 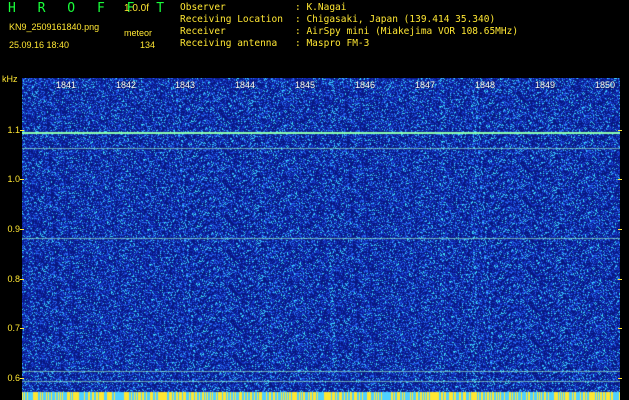 What do you see at coordinates (13, 378) in the screenshot?
I see `y-tick-label: 0.6` at bounding box center [13, 378].